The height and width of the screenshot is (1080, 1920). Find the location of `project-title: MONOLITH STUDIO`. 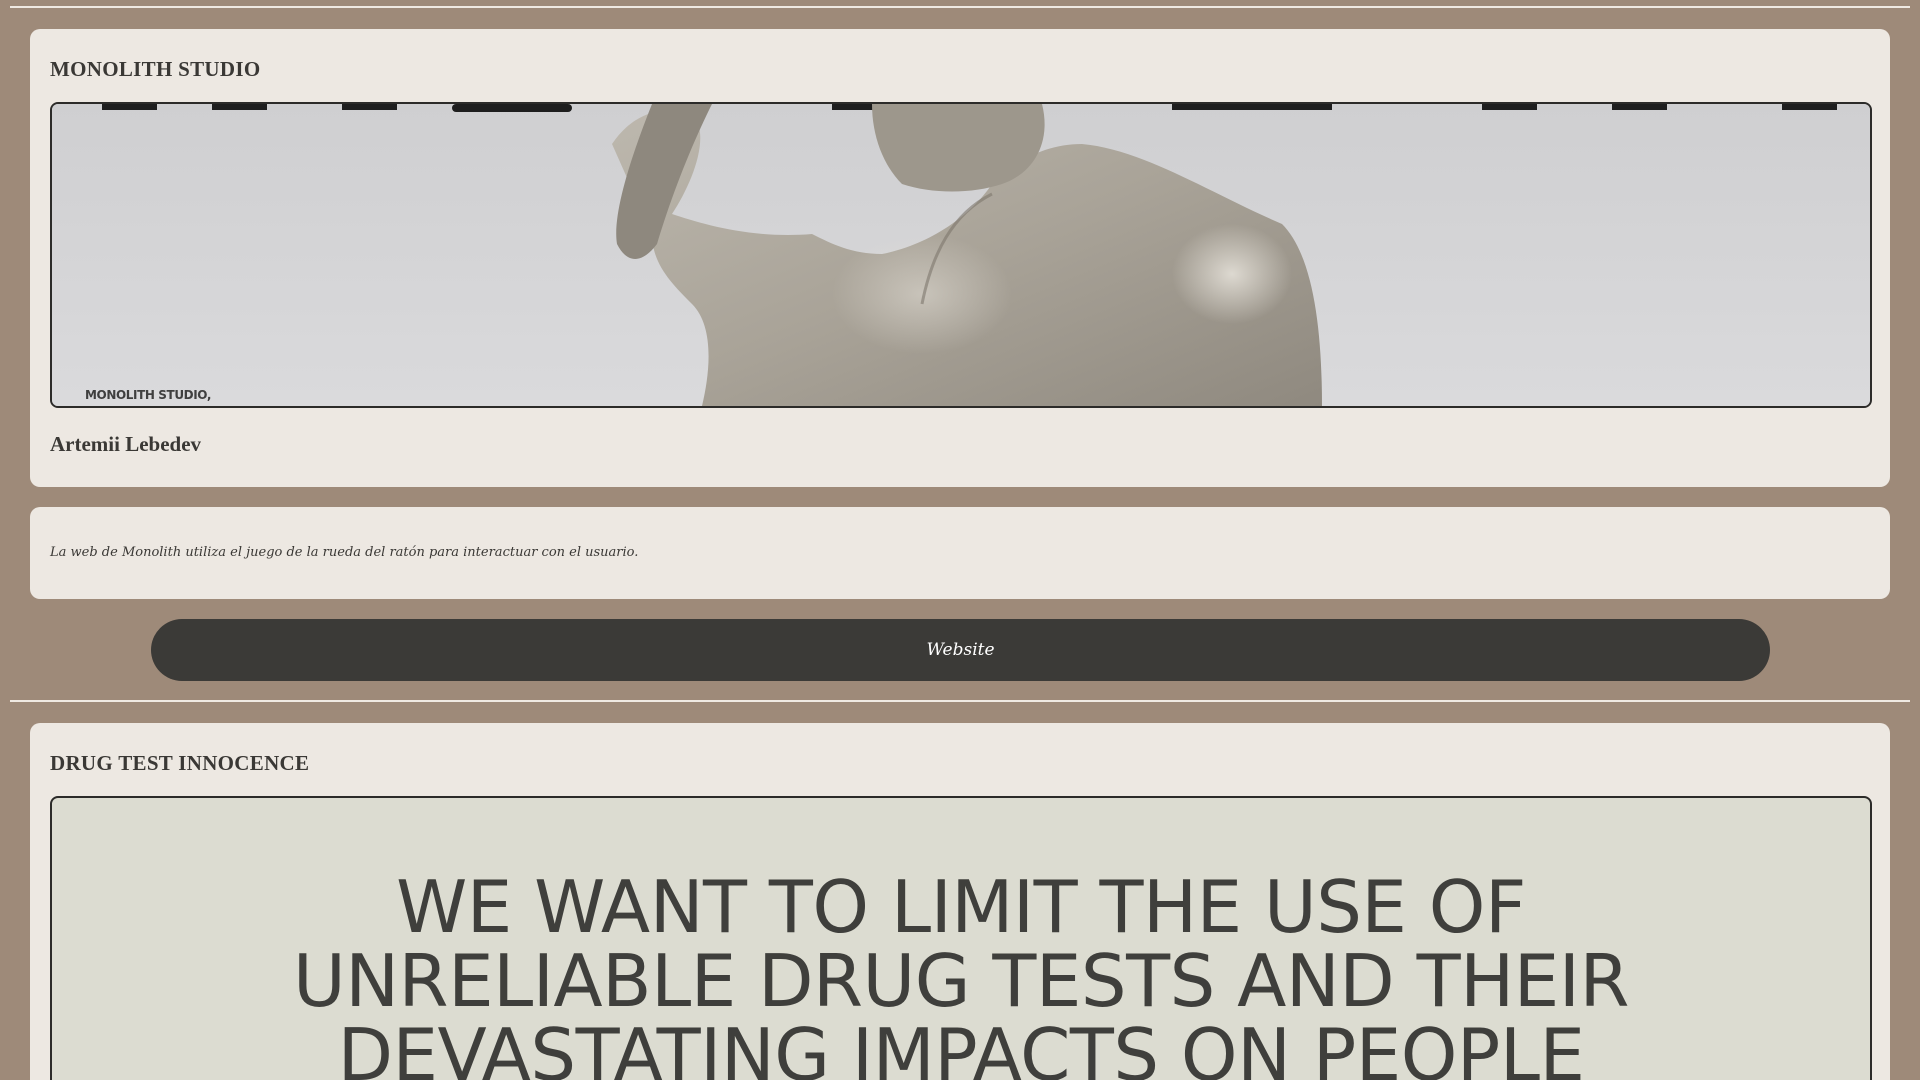

project-title: MONOLITH STUDIO is located at coordinates (155, 69).